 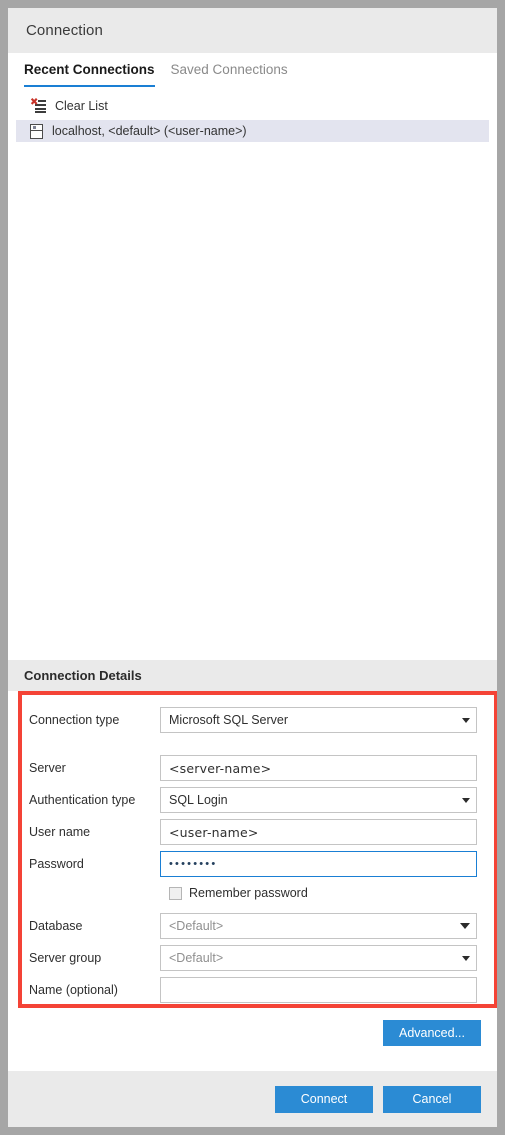 I want to click on field-user-name: User name <user-name>, so click(x=252, y=832).